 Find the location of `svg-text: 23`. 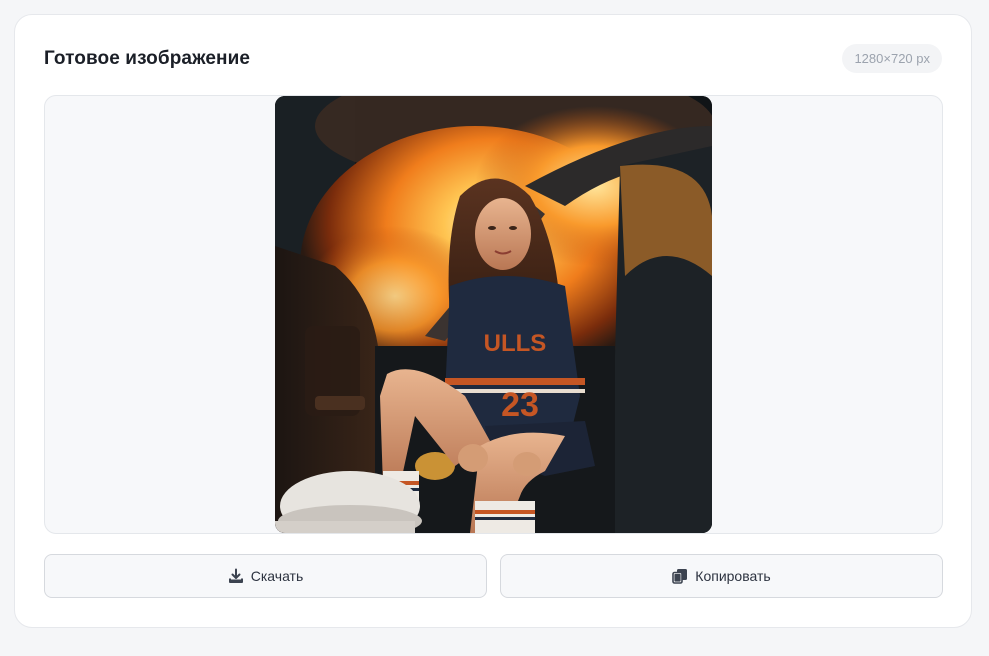

svg-text: 23 is located at coordinates (520, 405).